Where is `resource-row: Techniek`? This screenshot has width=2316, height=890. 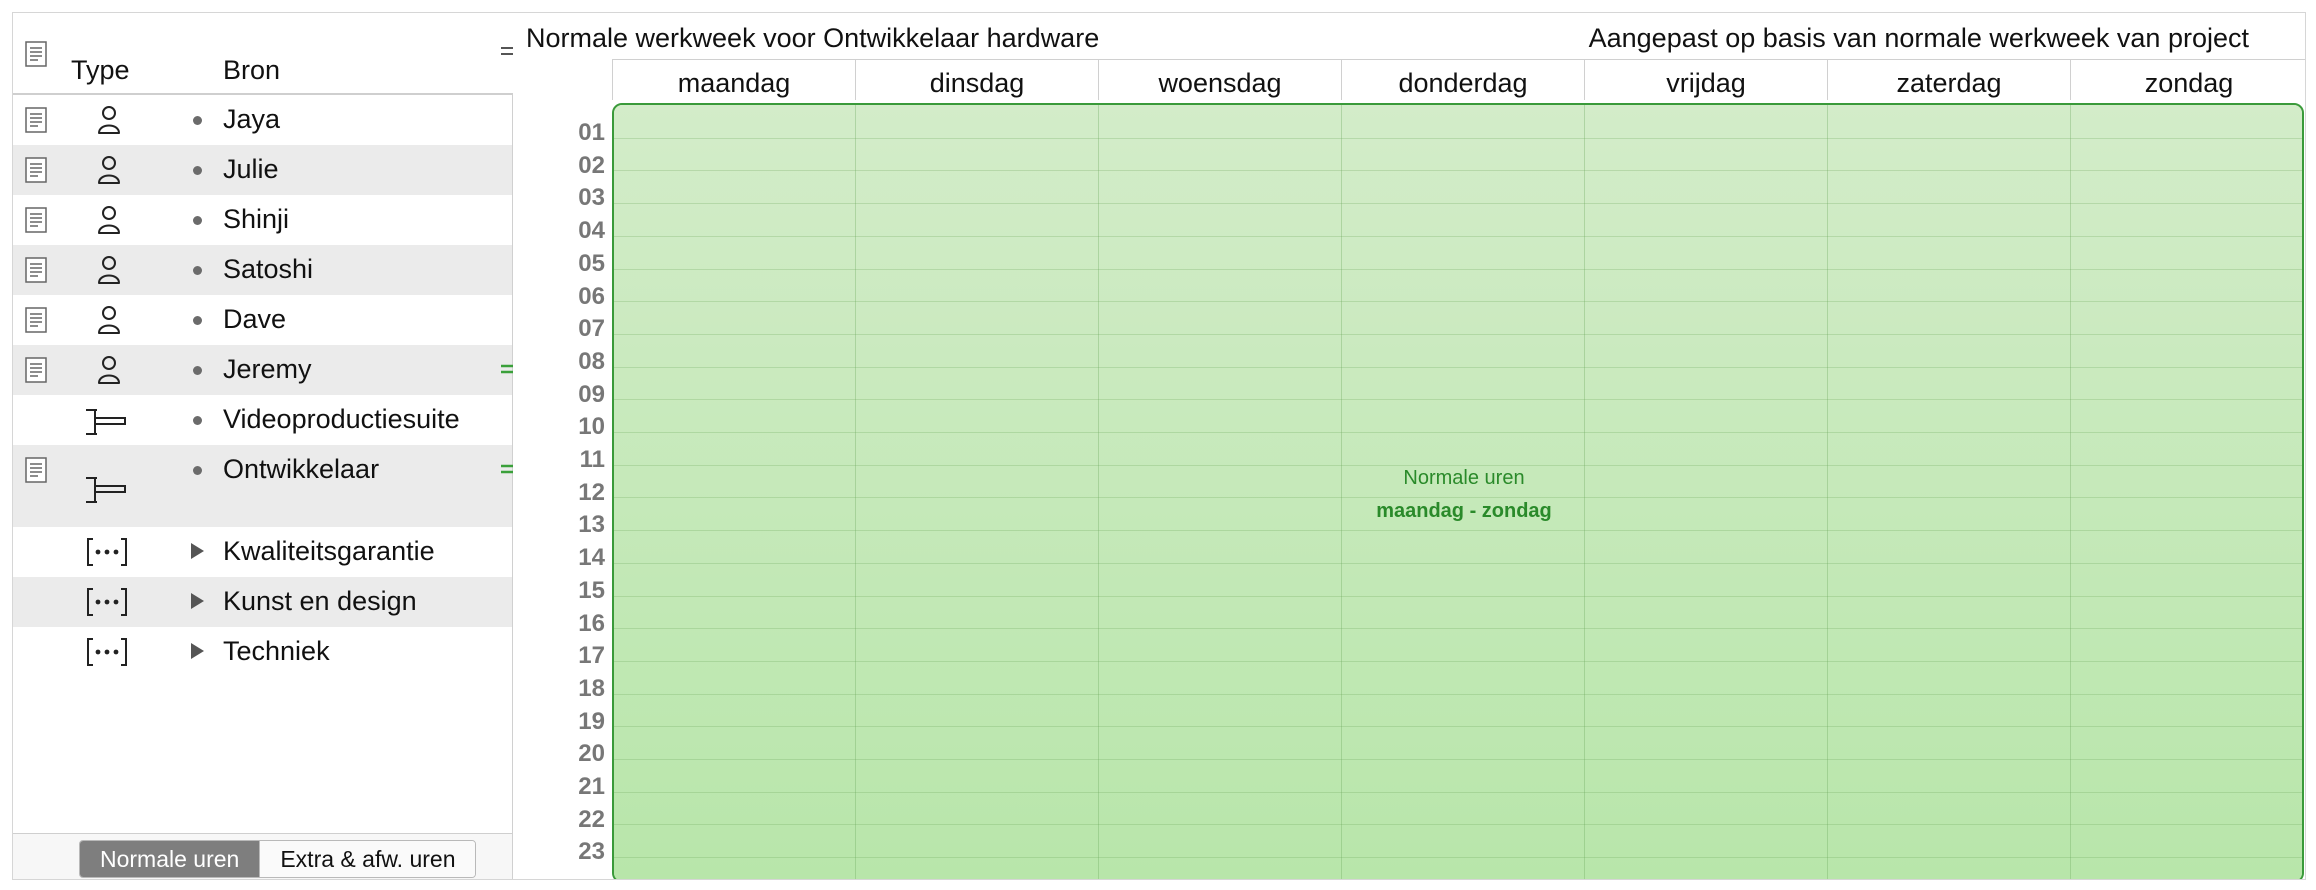 resource-row: Techniek is located at coordinates (262, 652).